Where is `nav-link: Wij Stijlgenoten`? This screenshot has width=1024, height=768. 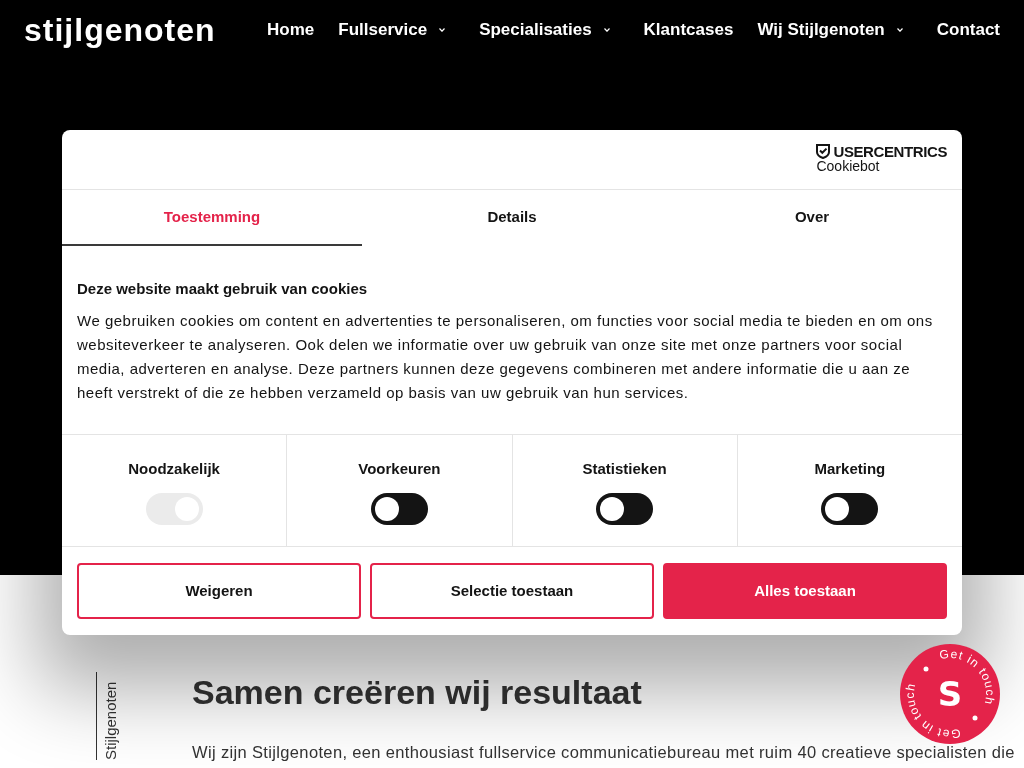 nav-link: Wij Stijlgenoten is located at coordinates (835, 30).